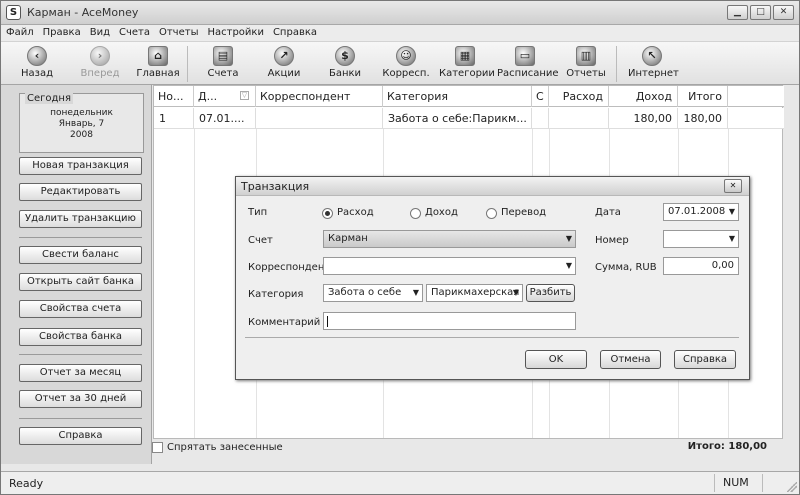 This screenshot has width=800, height=495. I want to click on menu-help: Справка, so click(294, 31).